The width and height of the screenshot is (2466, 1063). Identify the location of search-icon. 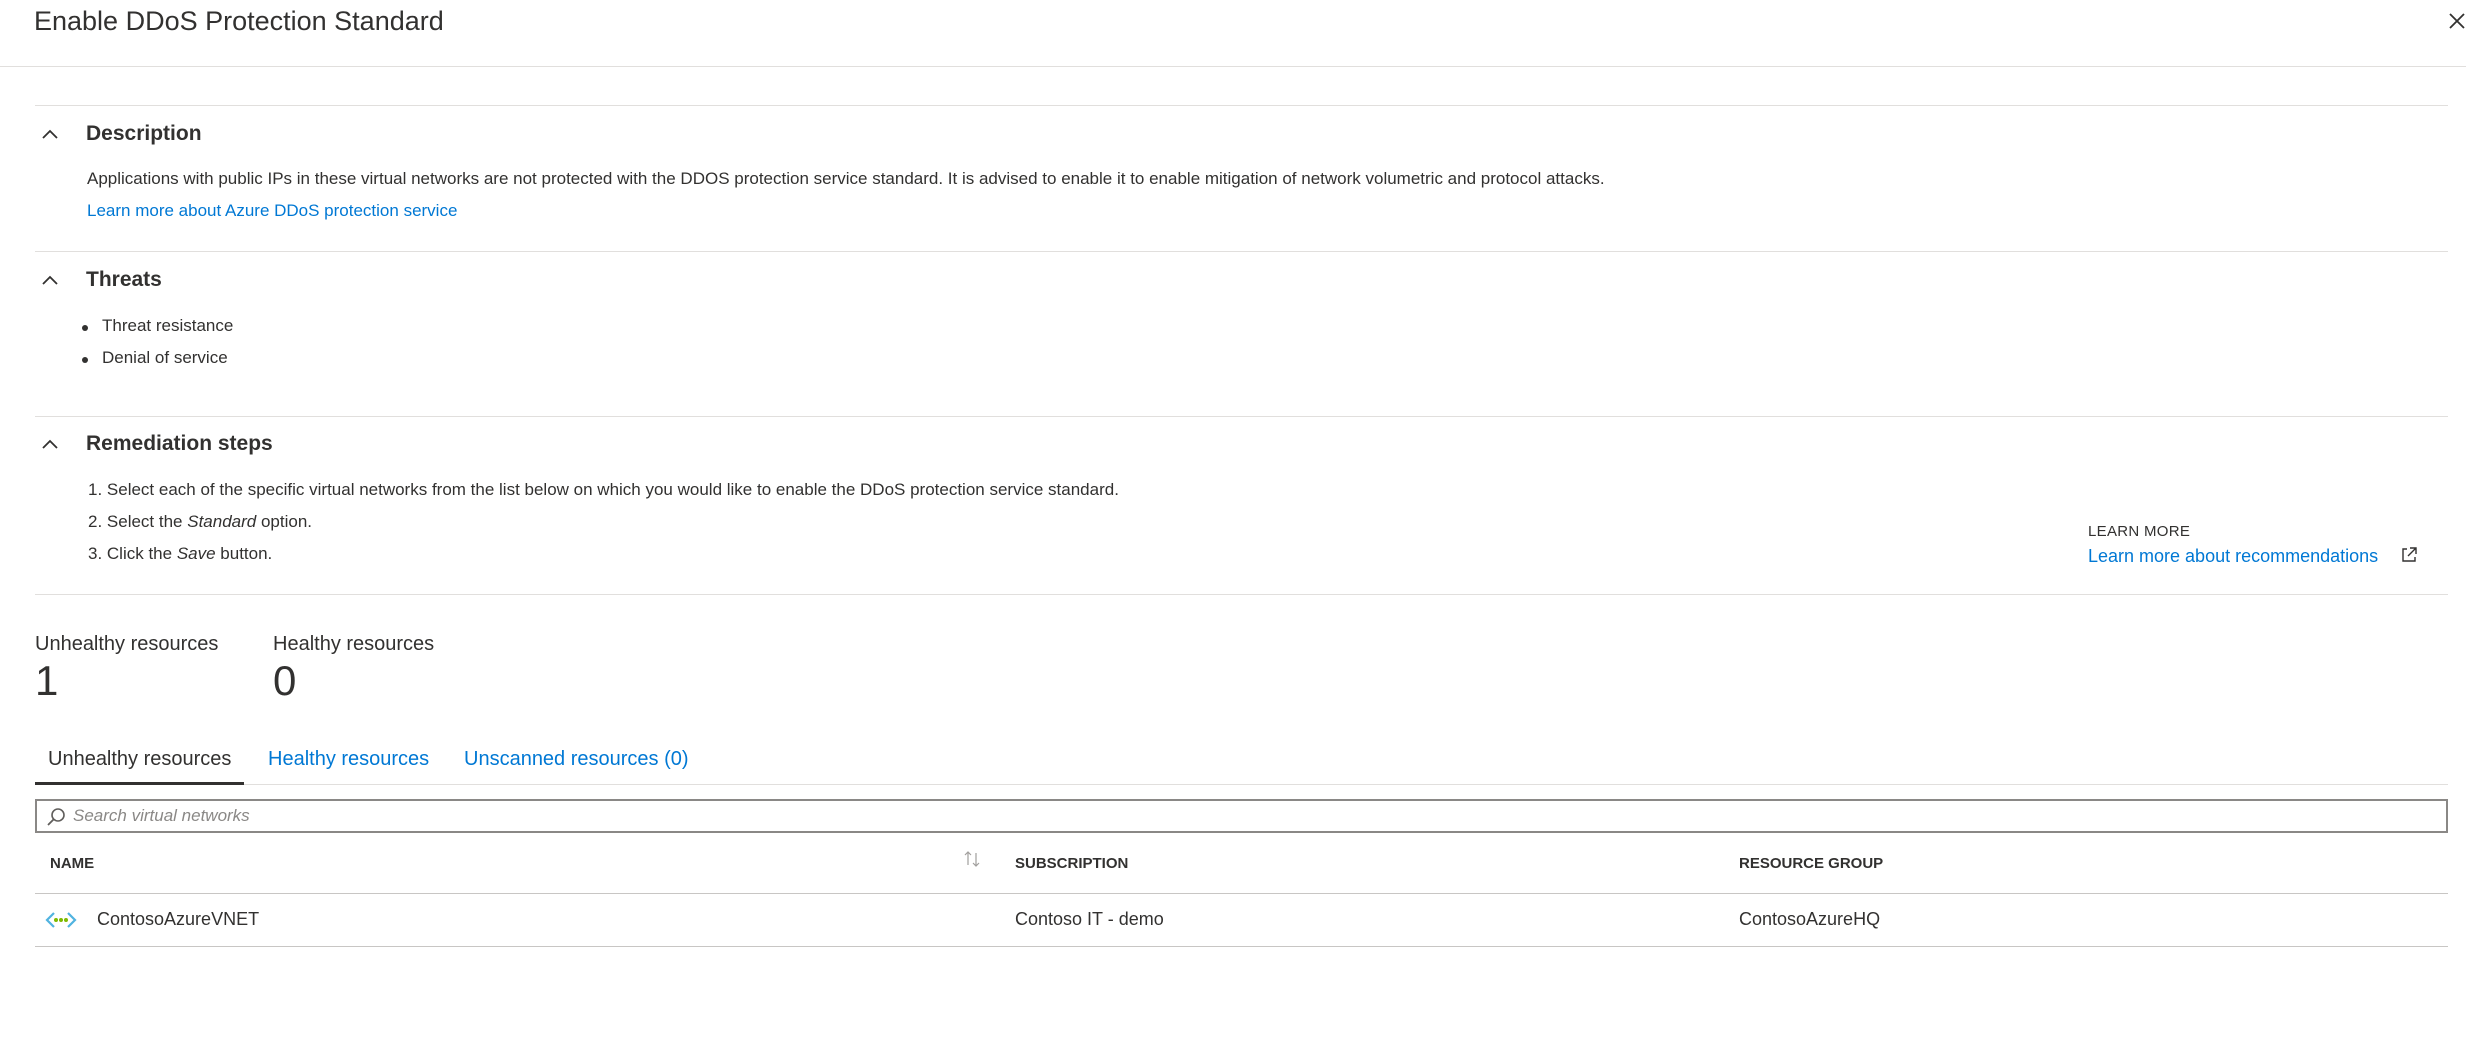
(56, 817).